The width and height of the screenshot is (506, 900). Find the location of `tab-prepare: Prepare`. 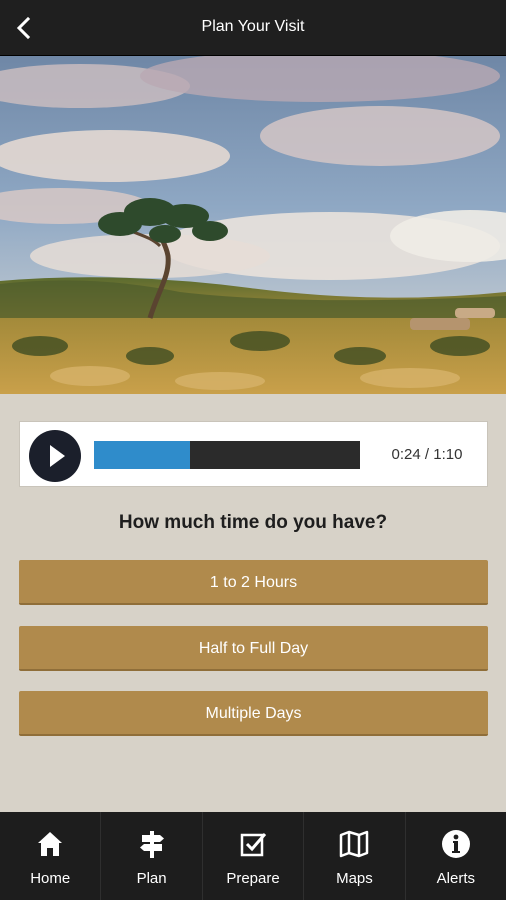

tab-prepare: Prepare is located at coordinates (254, 856).